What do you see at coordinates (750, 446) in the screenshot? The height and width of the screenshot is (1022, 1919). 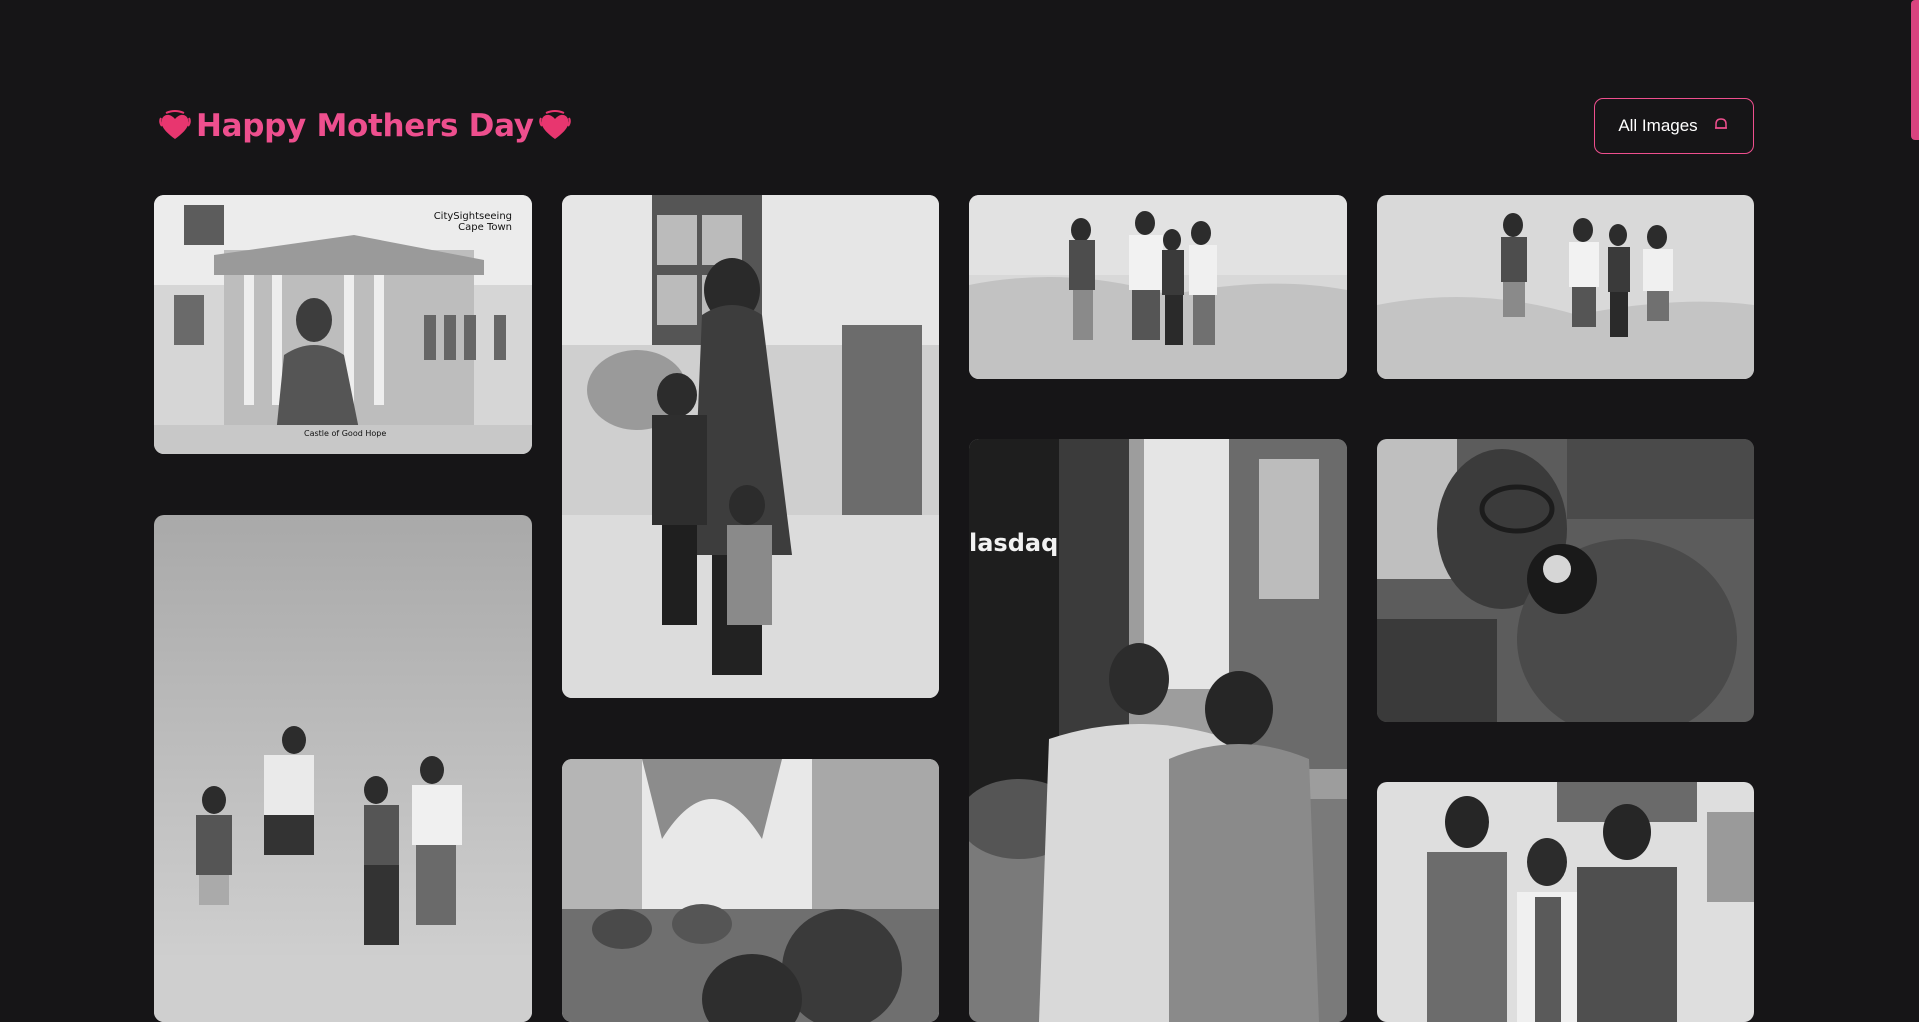 I see `photo-family-indoors` at bounding box center [750, 446].